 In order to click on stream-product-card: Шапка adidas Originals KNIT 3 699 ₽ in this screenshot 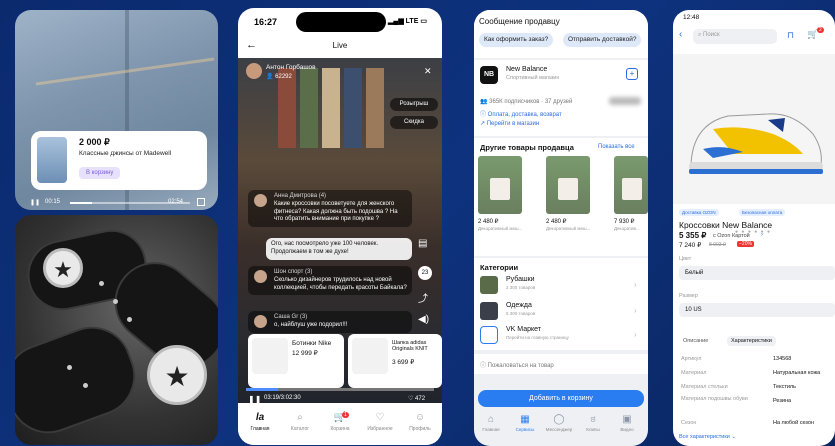, I will do `click(395, 361)`.